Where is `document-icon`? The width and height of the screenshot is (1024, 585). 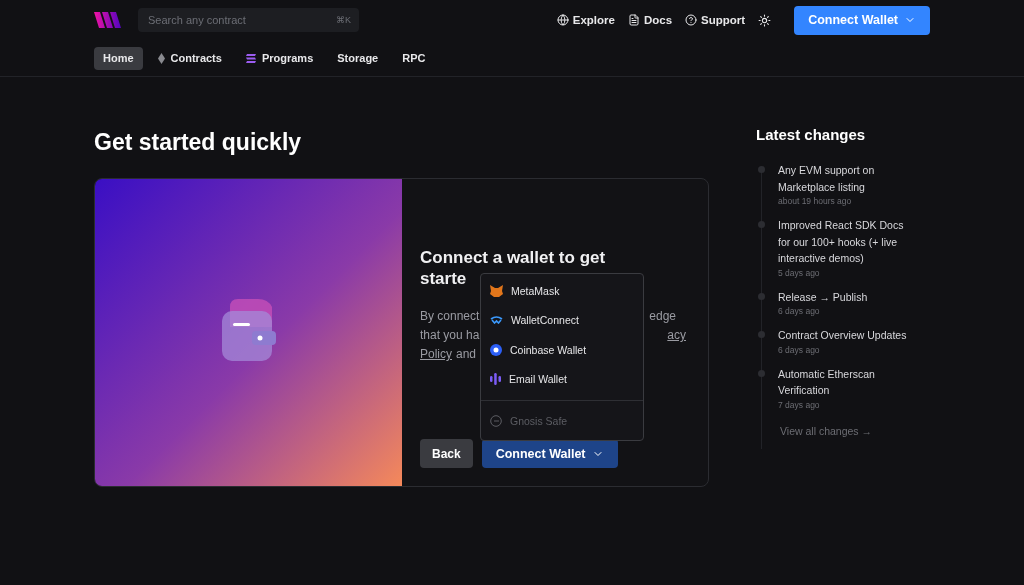 document-icon is located at coordinates (633, 20).